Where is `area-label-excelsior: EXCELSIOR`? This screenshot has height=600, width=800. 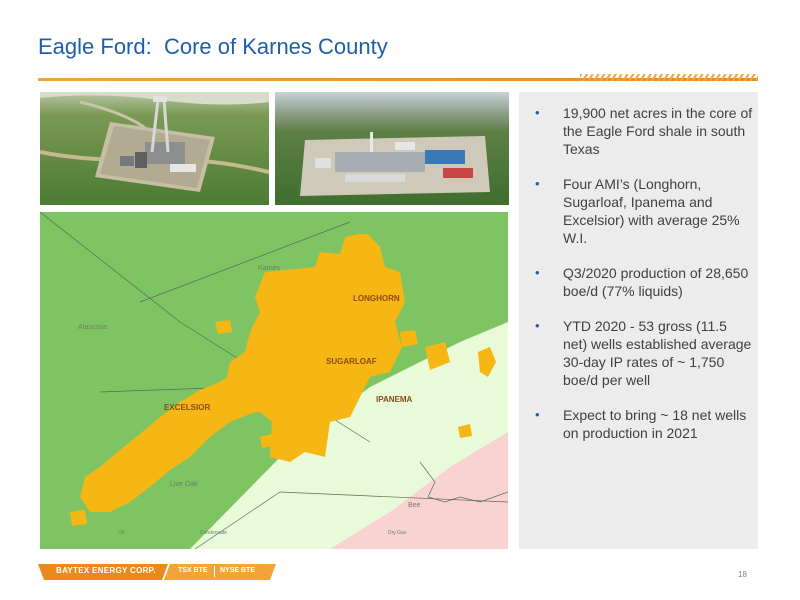
area-label-excelsior: EXCELSIOR is located at coordinates (187, 407).